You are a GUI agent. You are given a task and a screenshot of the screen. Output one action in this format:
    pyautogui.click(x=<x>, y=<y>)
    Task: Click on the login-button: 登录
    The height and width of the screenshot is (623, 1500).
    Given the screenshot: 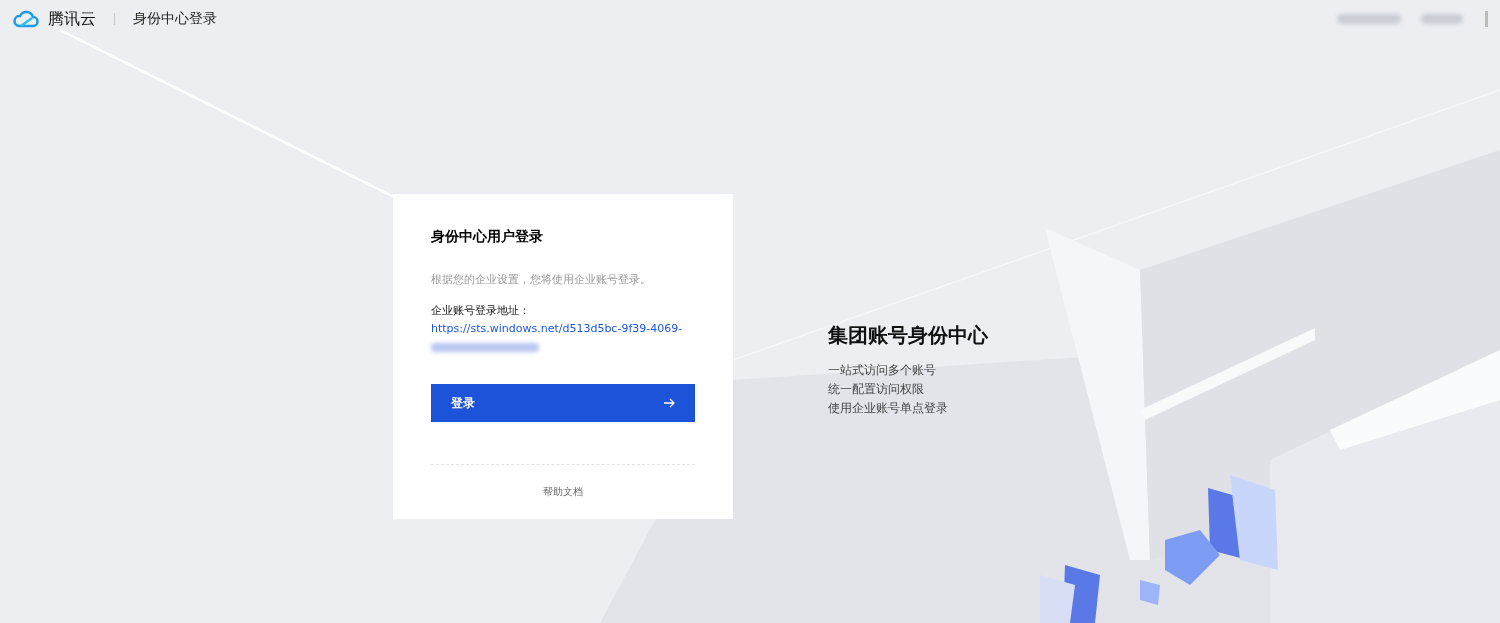 What is the action you would take?
    pyautogui.click(x=563, y=403)
    